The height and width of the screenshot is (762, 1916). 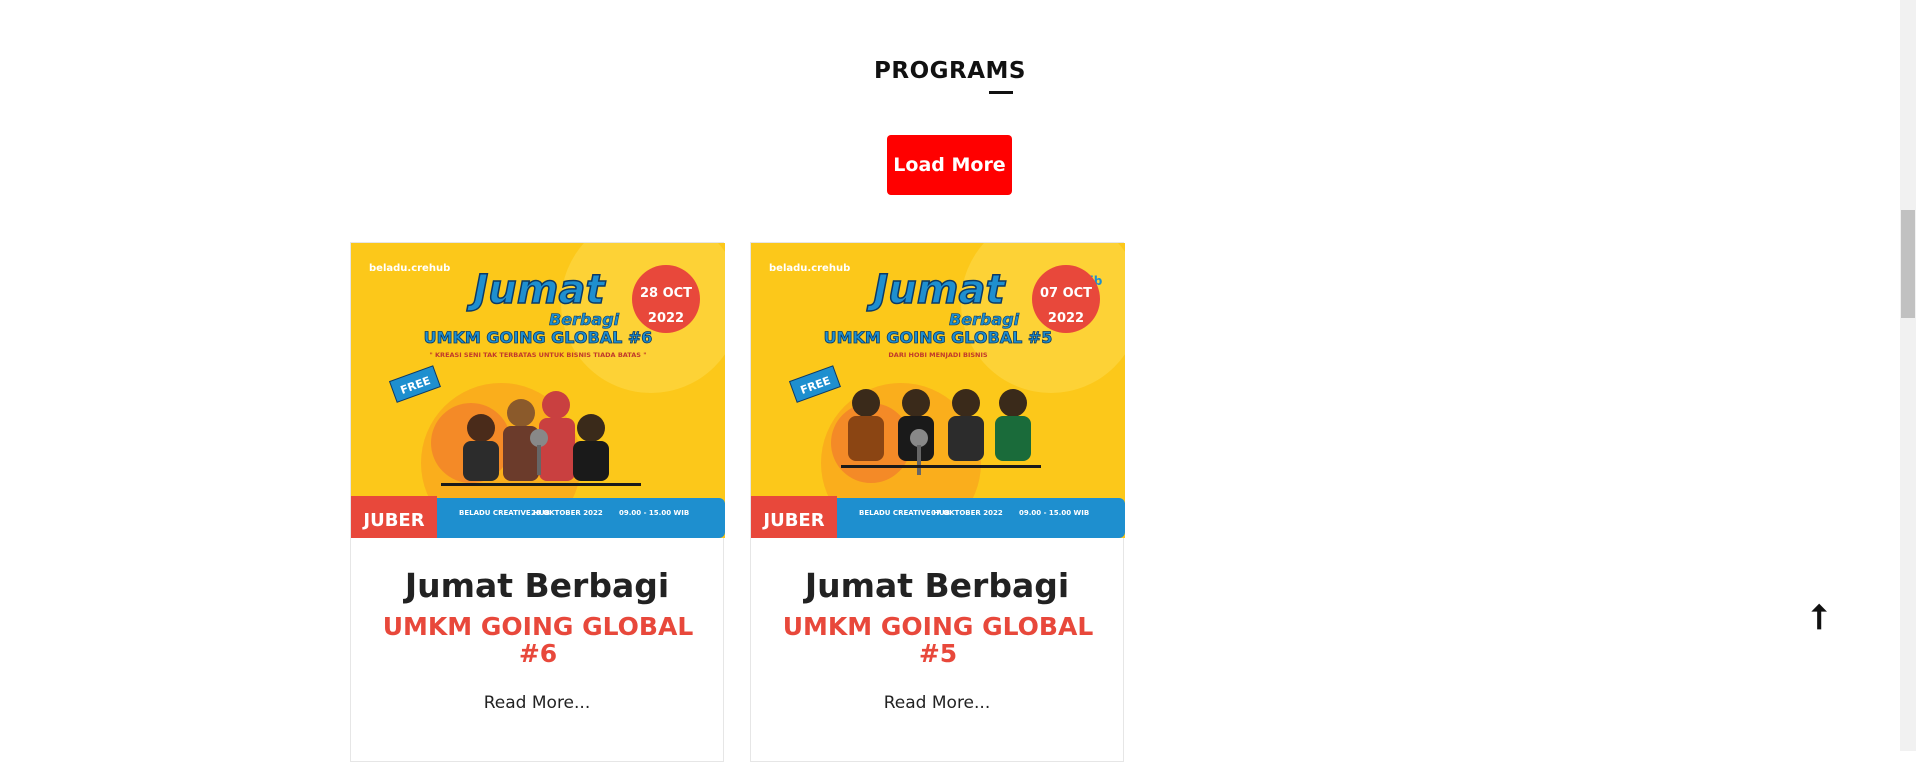 I want to click on title-underline, so click(x=1001, y=92).